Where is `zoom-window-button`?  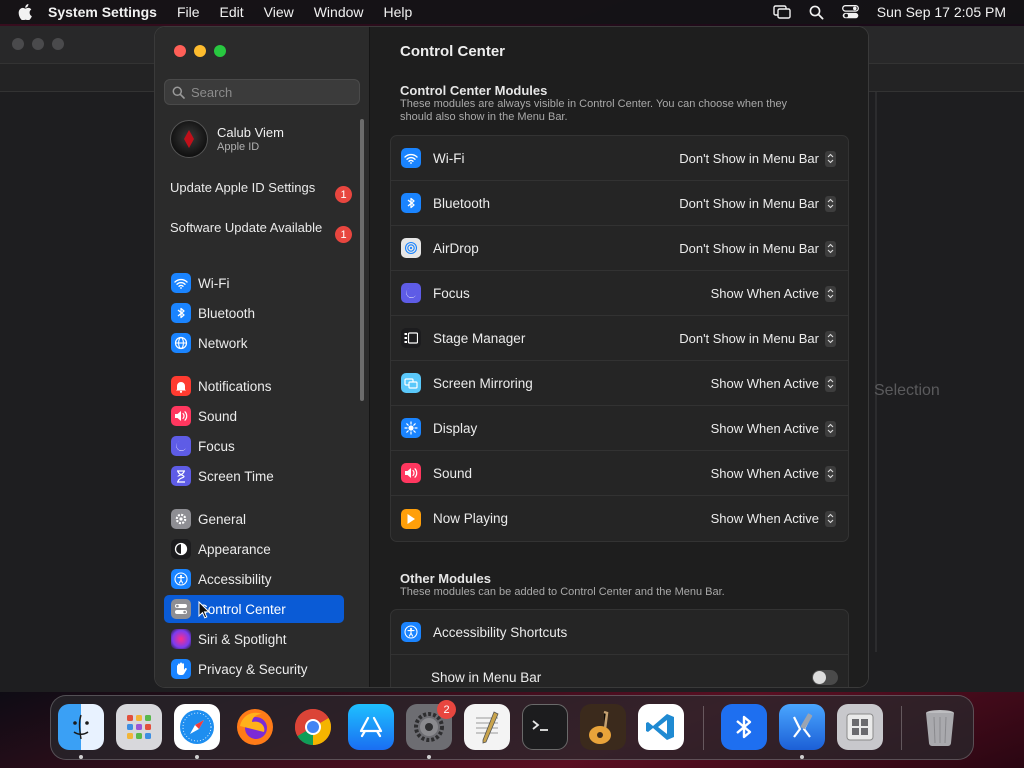 zoom-window-button is located at coordinates (220, 51).